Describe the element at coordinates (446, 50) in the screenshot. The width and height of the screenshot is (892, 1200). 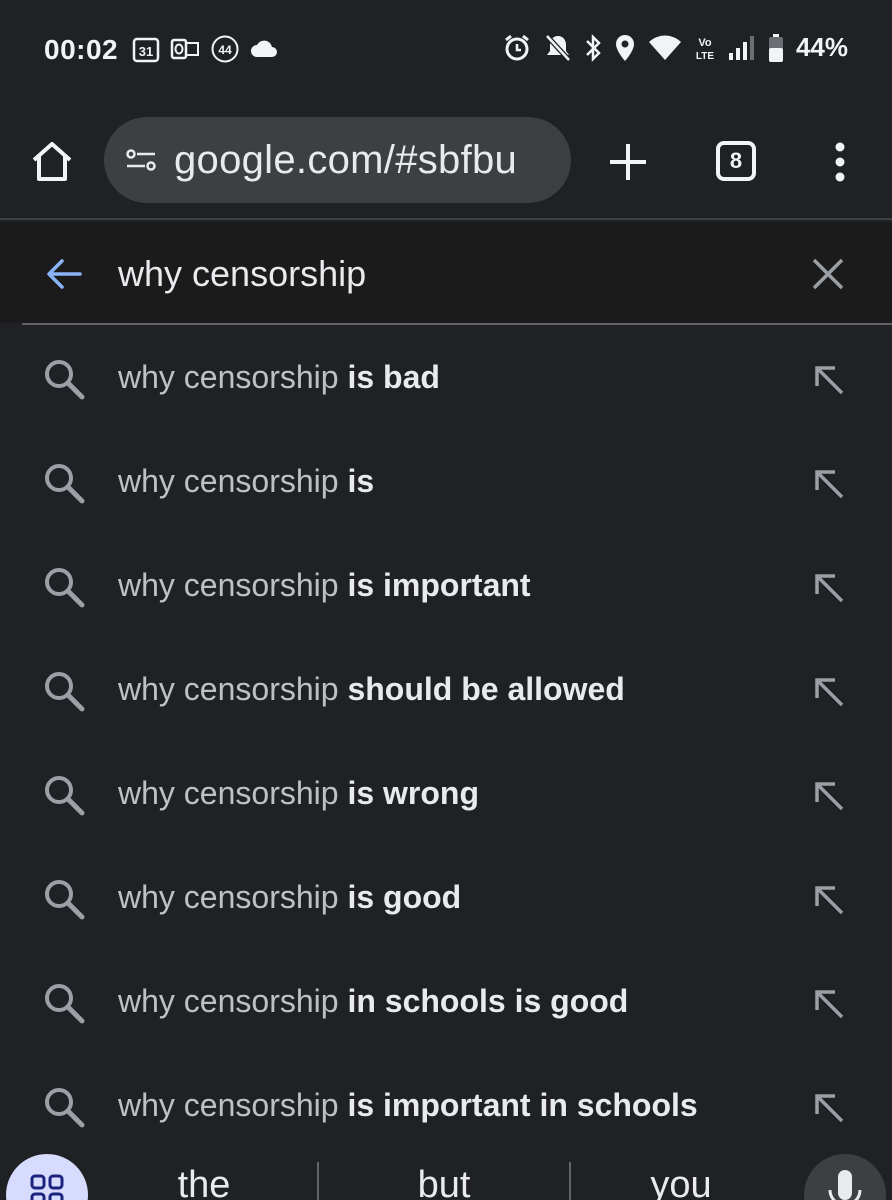
I see `status-bar: 00:02 31 44 Vo LTE 44%` at that location.